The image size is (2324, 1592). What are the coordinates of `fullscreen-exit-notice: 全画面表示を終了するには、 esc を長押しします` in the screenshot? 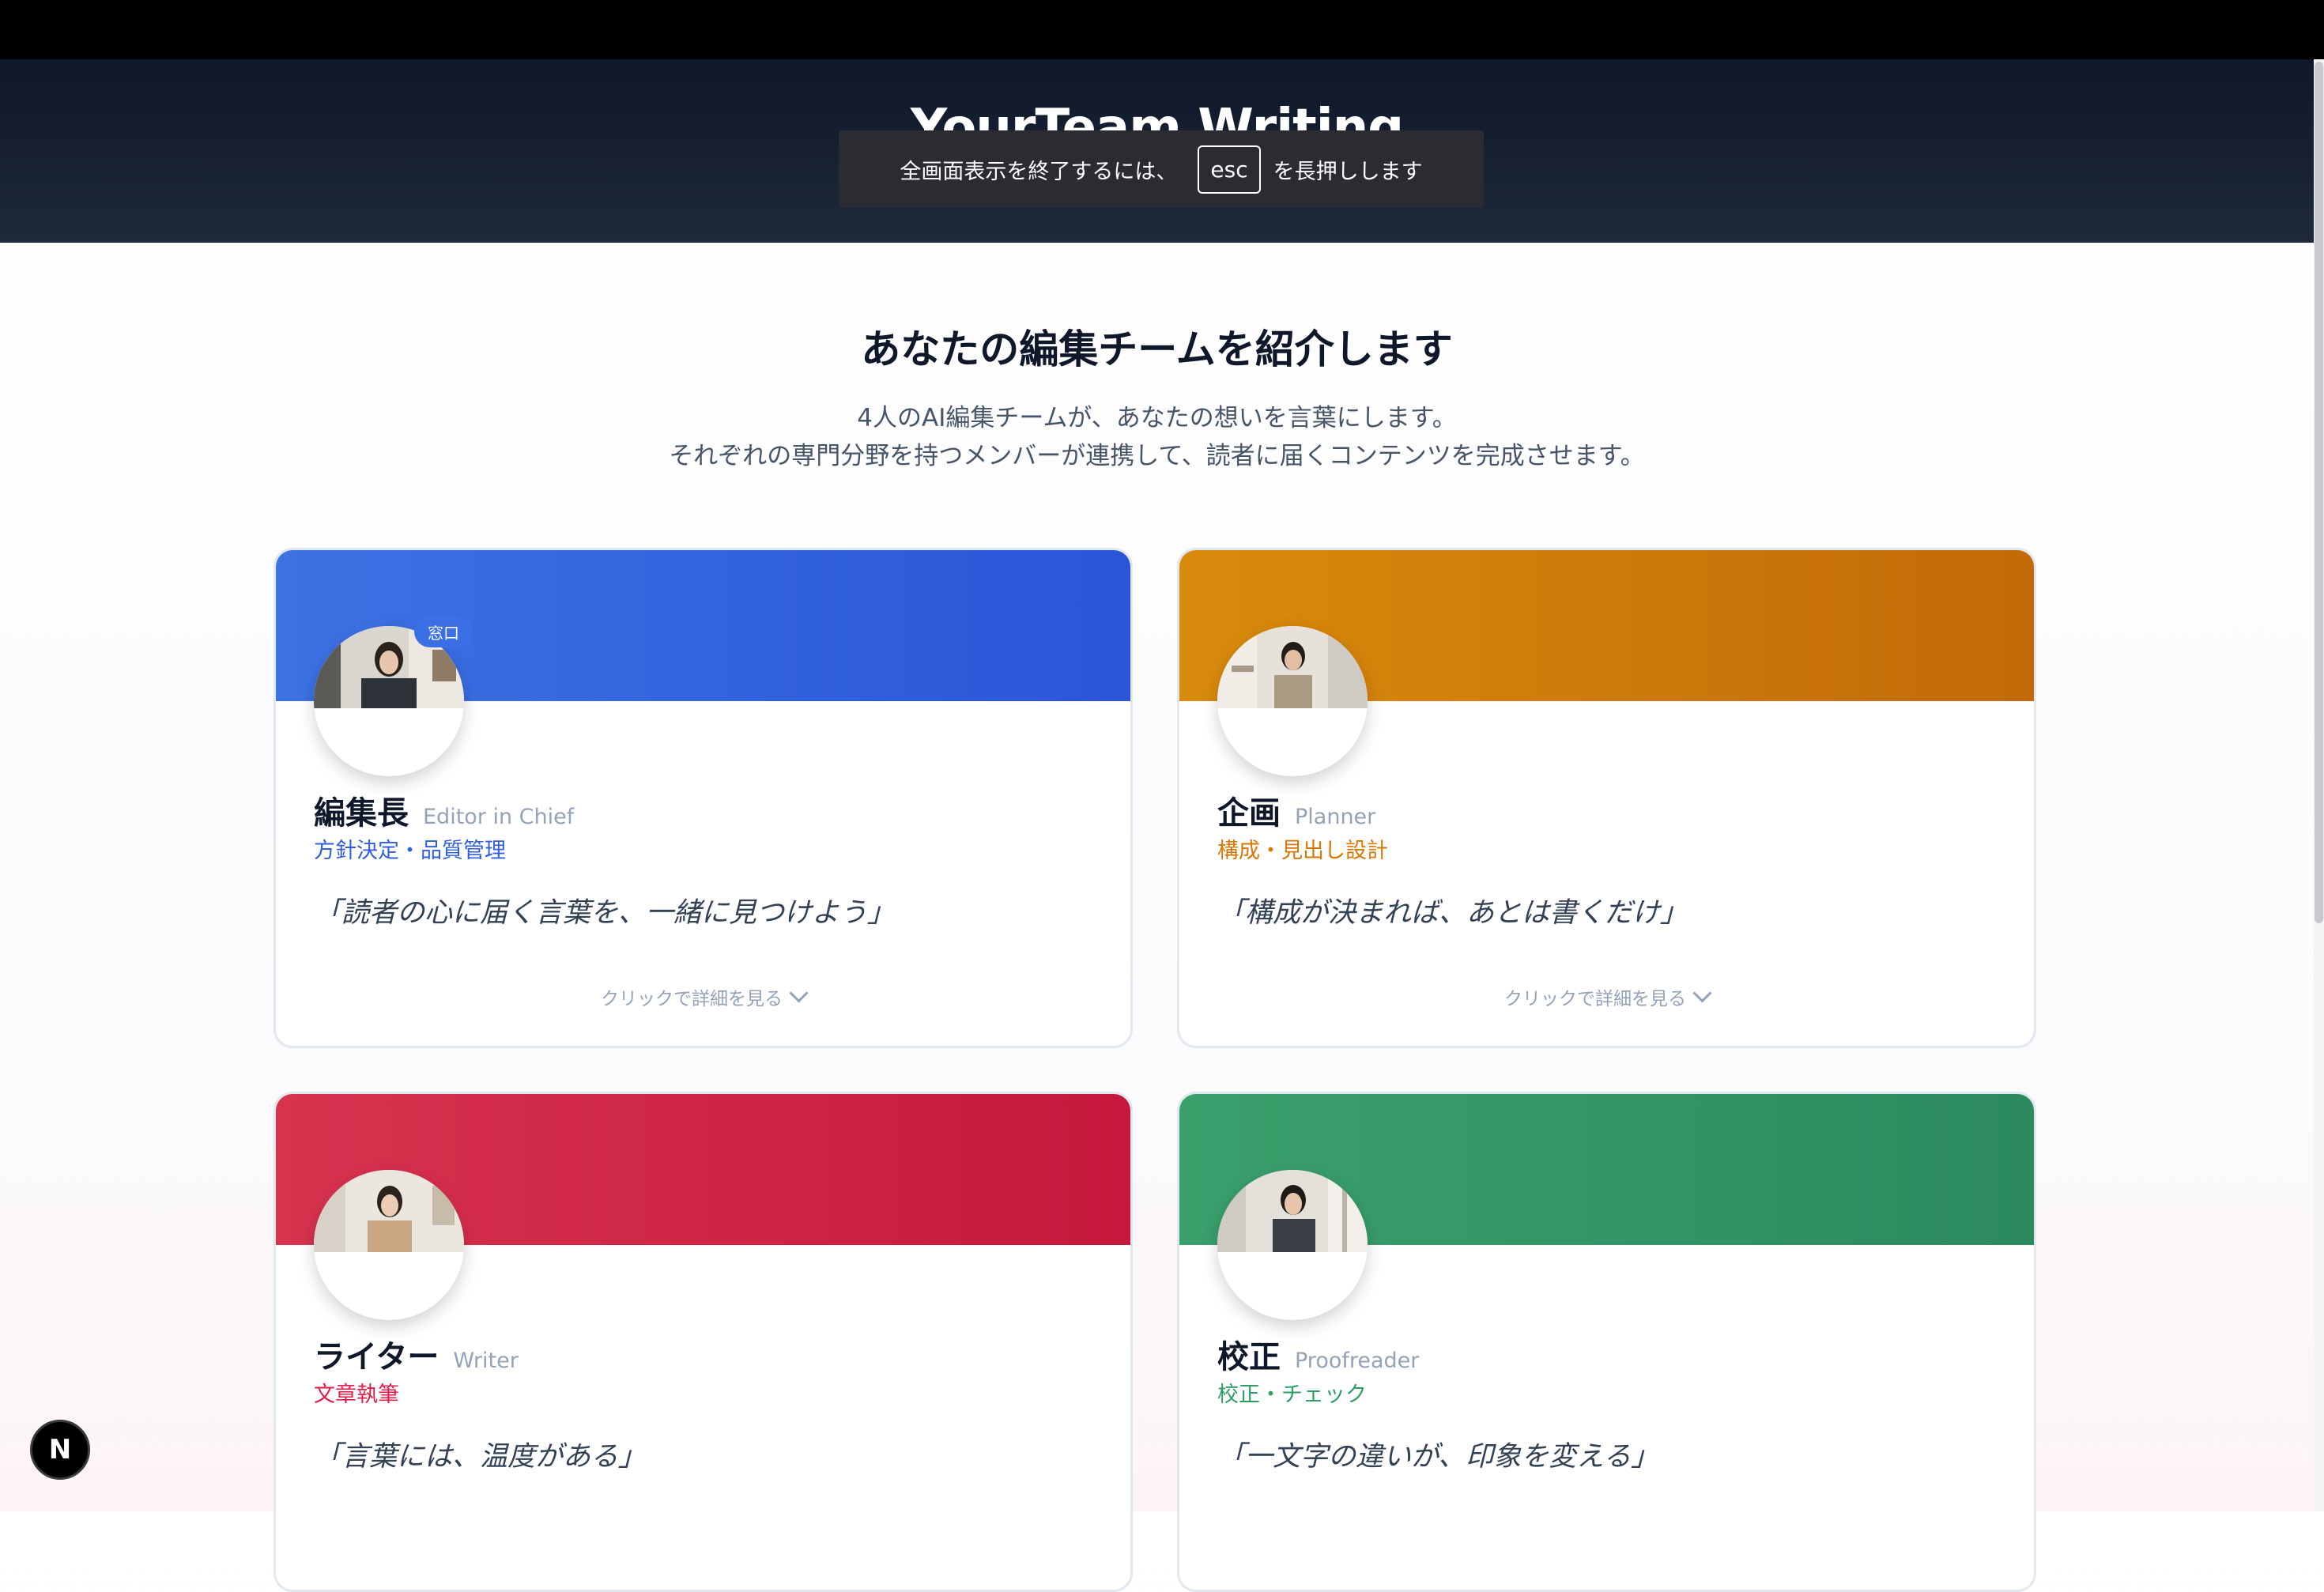 It's located at (1161, 169).